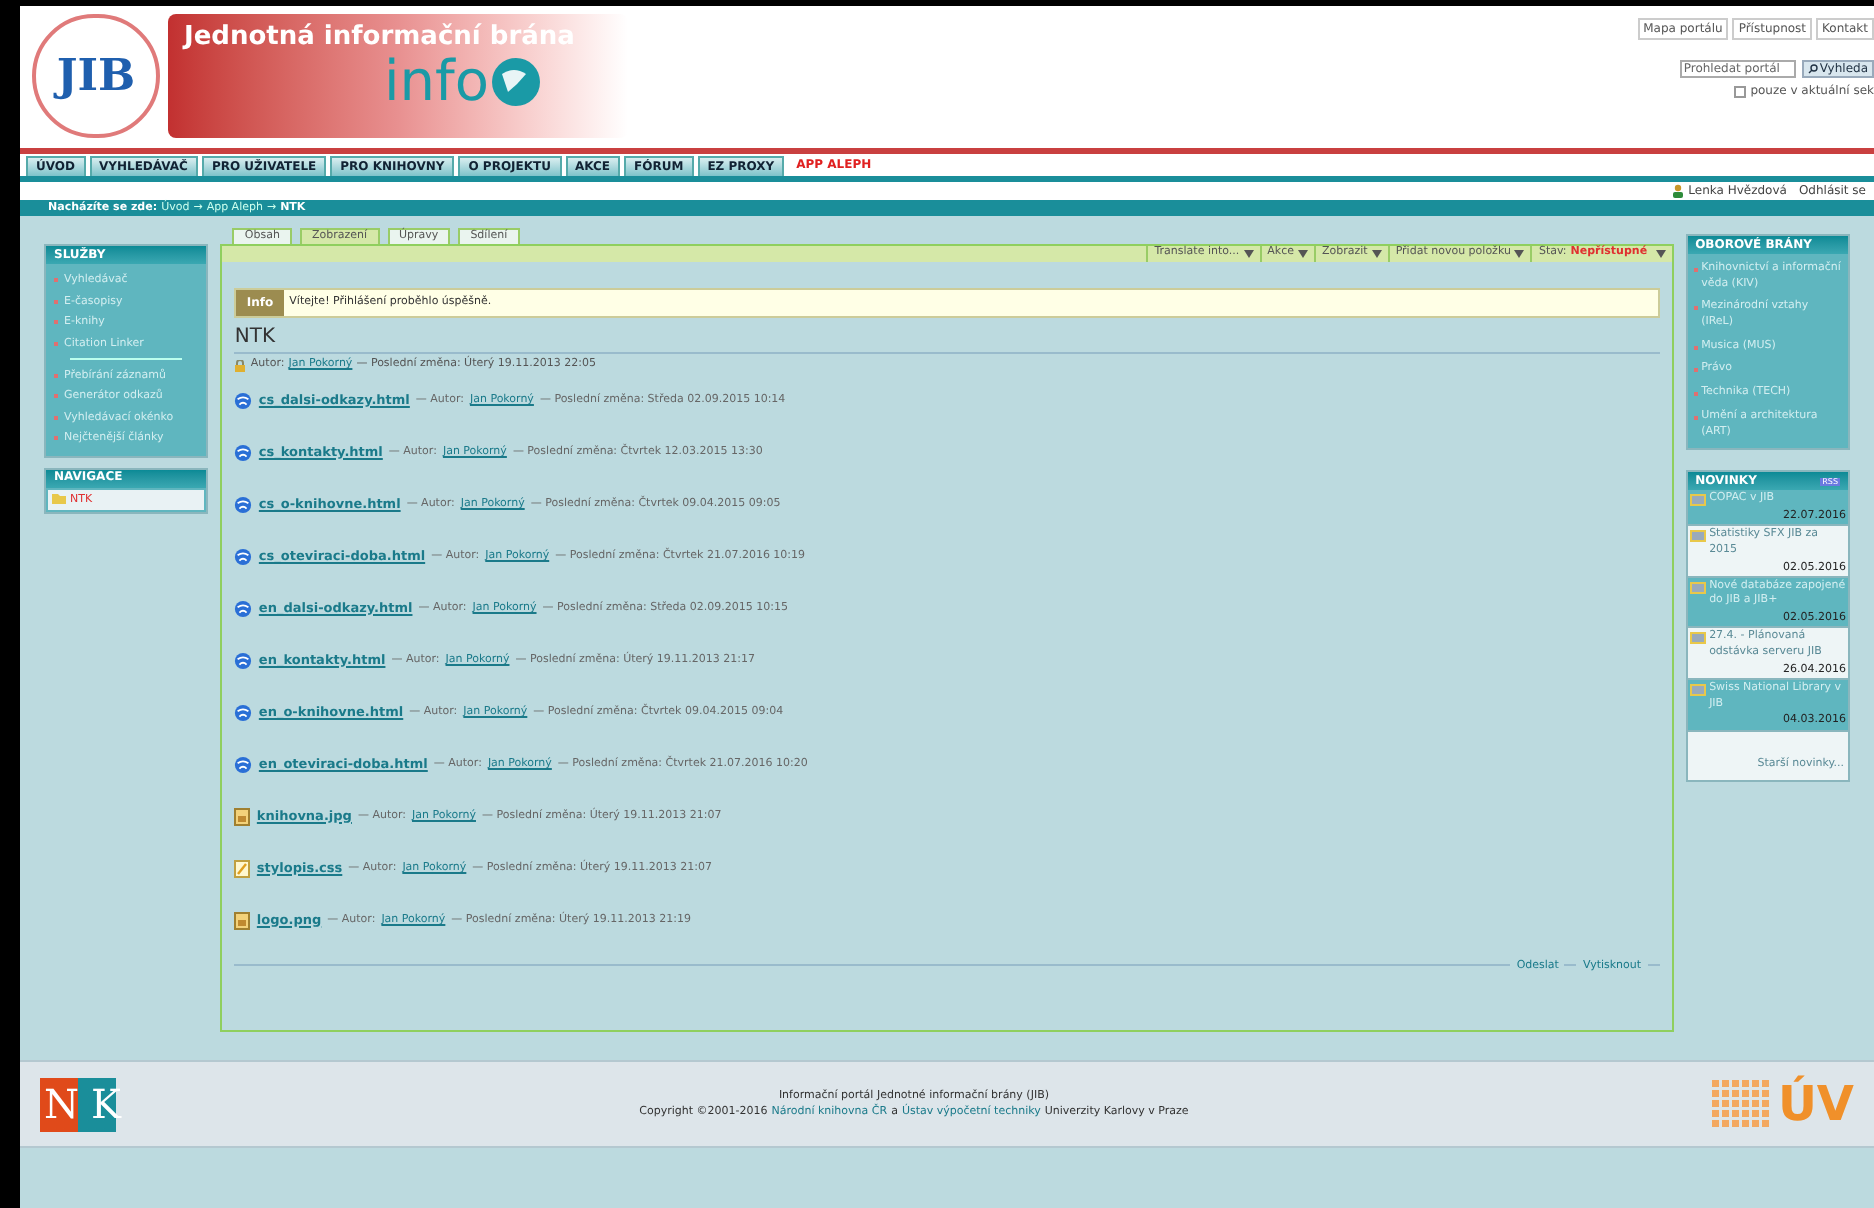 The width and height of the screenshot is (1874, 1208). What do you see at coordinates (1741, 1104) in the screenshot?
I see `dotted-square-icon` at bounding box center [1741, 1104].